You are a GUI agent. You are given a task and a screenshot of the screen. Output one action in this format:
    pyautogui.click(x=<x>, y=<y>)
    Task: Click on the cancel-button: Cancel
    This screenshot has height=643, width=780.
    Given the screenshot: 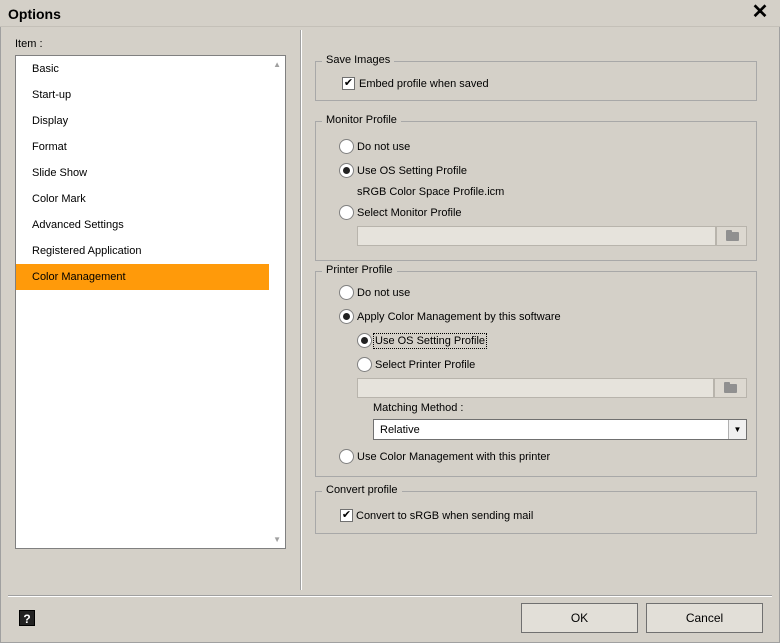 What is the action you would take?
    pyautogui.click(x=704, y=618)
    